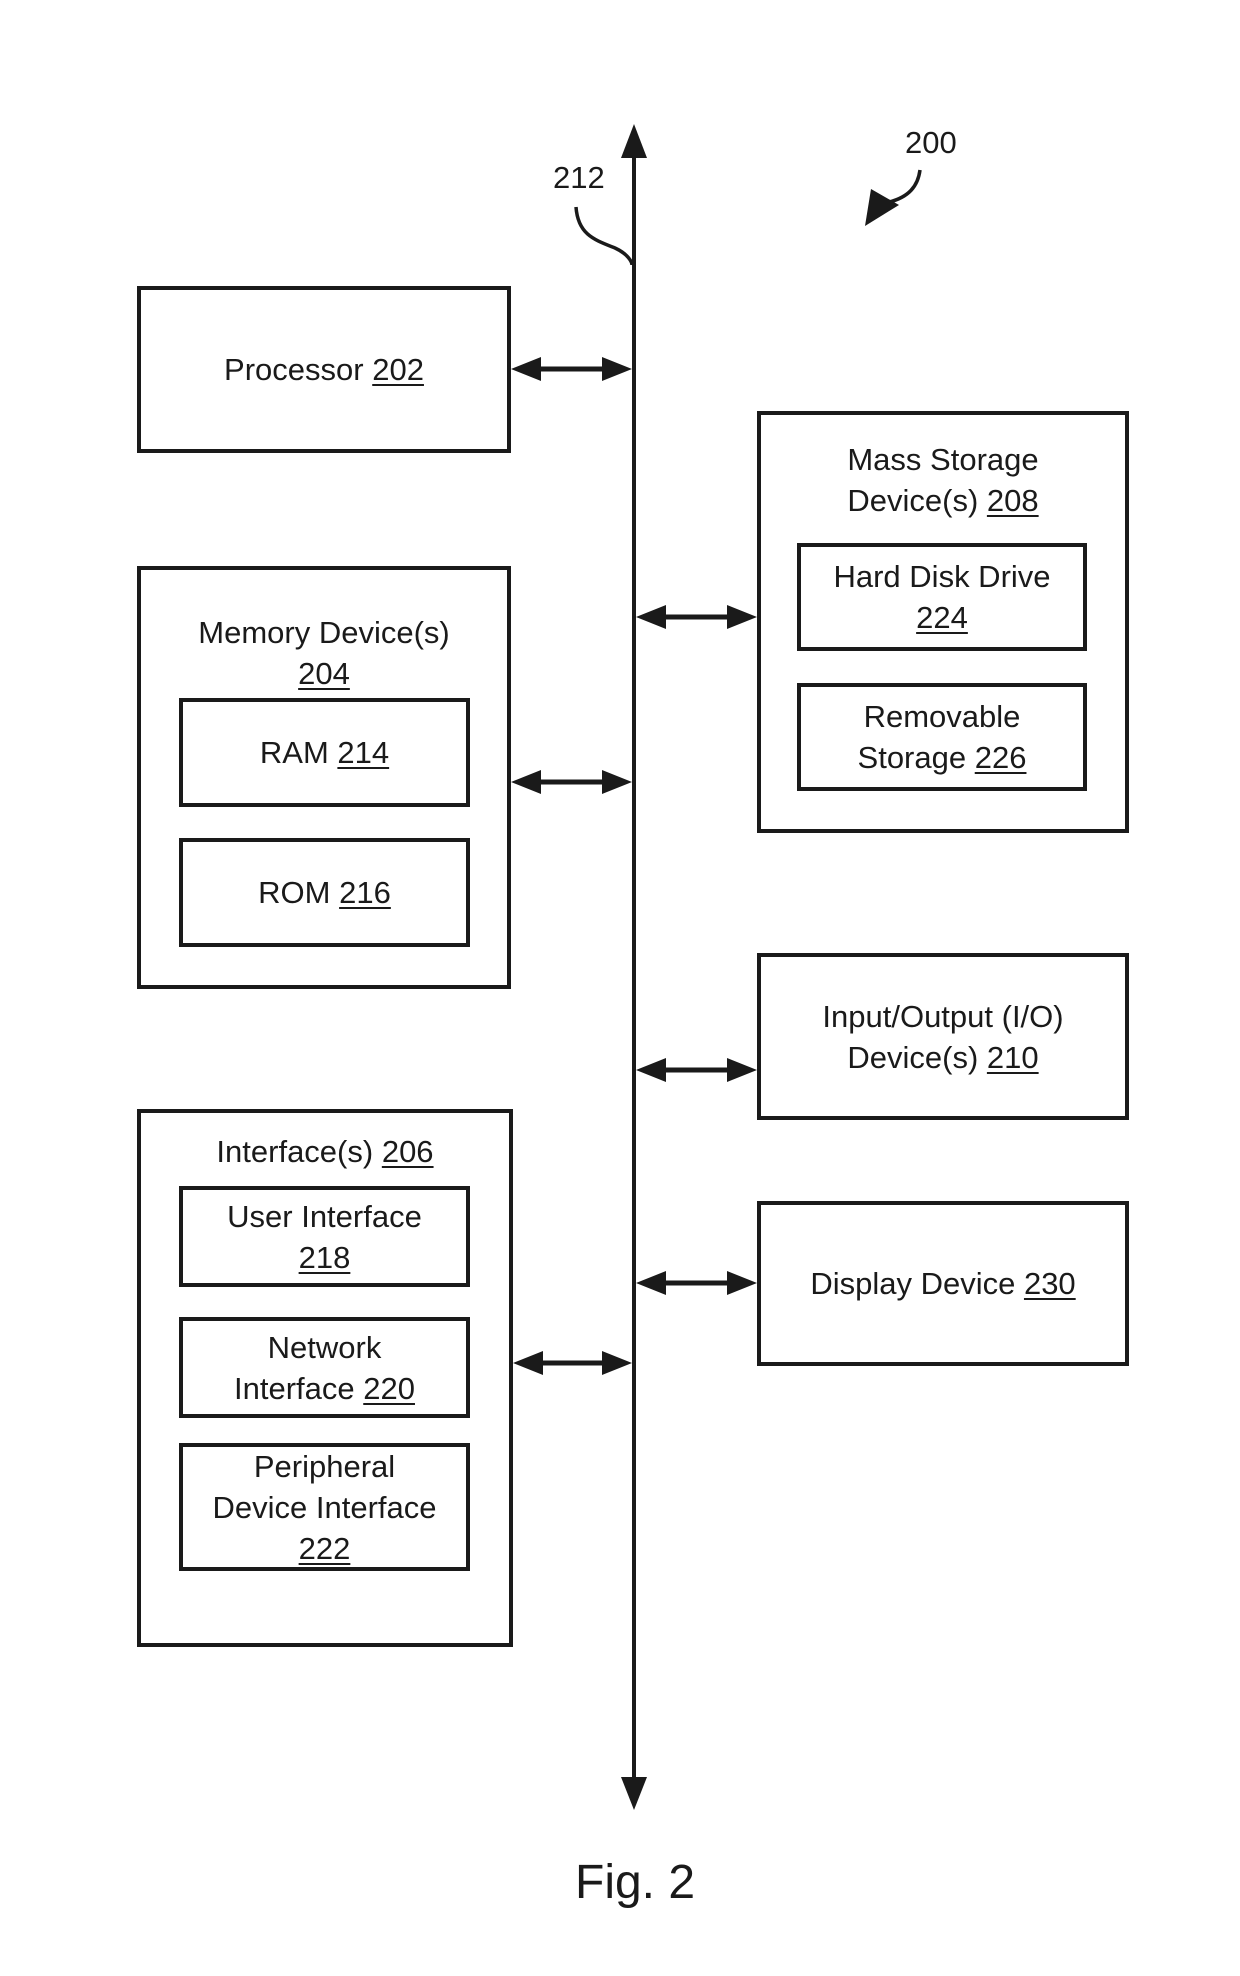  I want to click on network-interface-block: Network Interface 220, so click(324, 1367).